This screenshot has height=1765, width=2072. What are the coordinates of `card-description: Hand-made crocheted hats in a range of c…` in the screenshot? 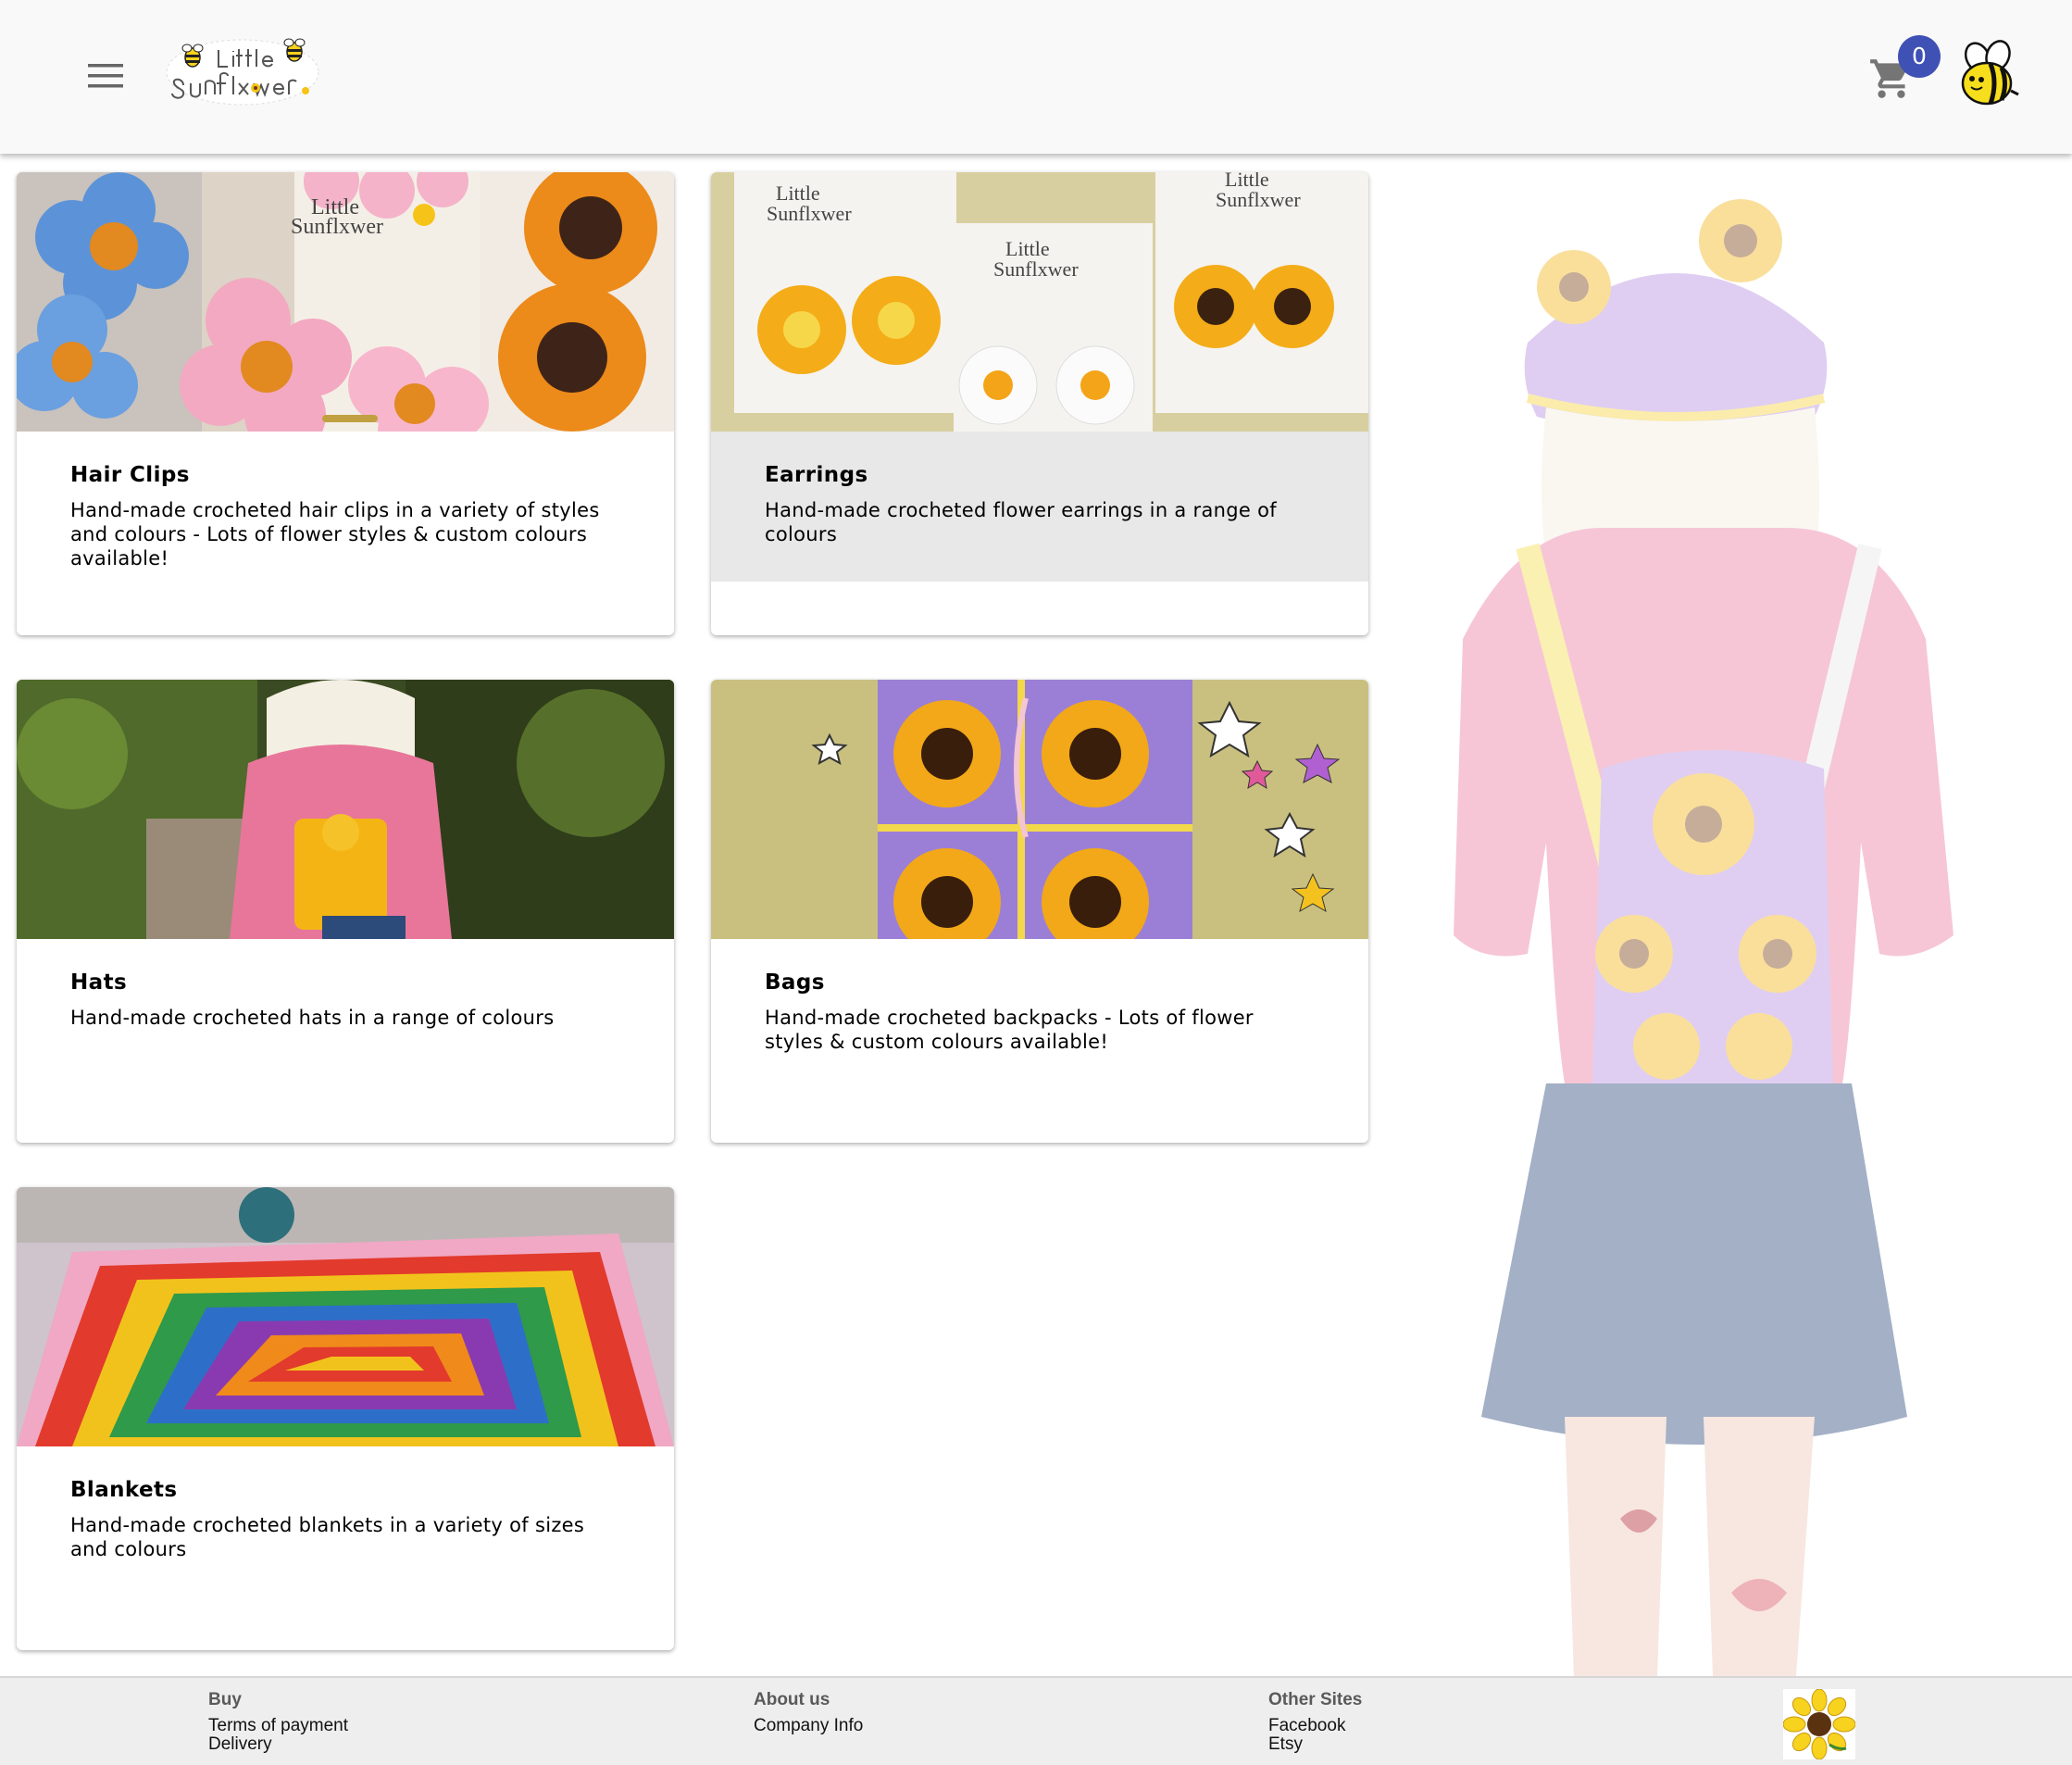 It's located at (312, 1018).